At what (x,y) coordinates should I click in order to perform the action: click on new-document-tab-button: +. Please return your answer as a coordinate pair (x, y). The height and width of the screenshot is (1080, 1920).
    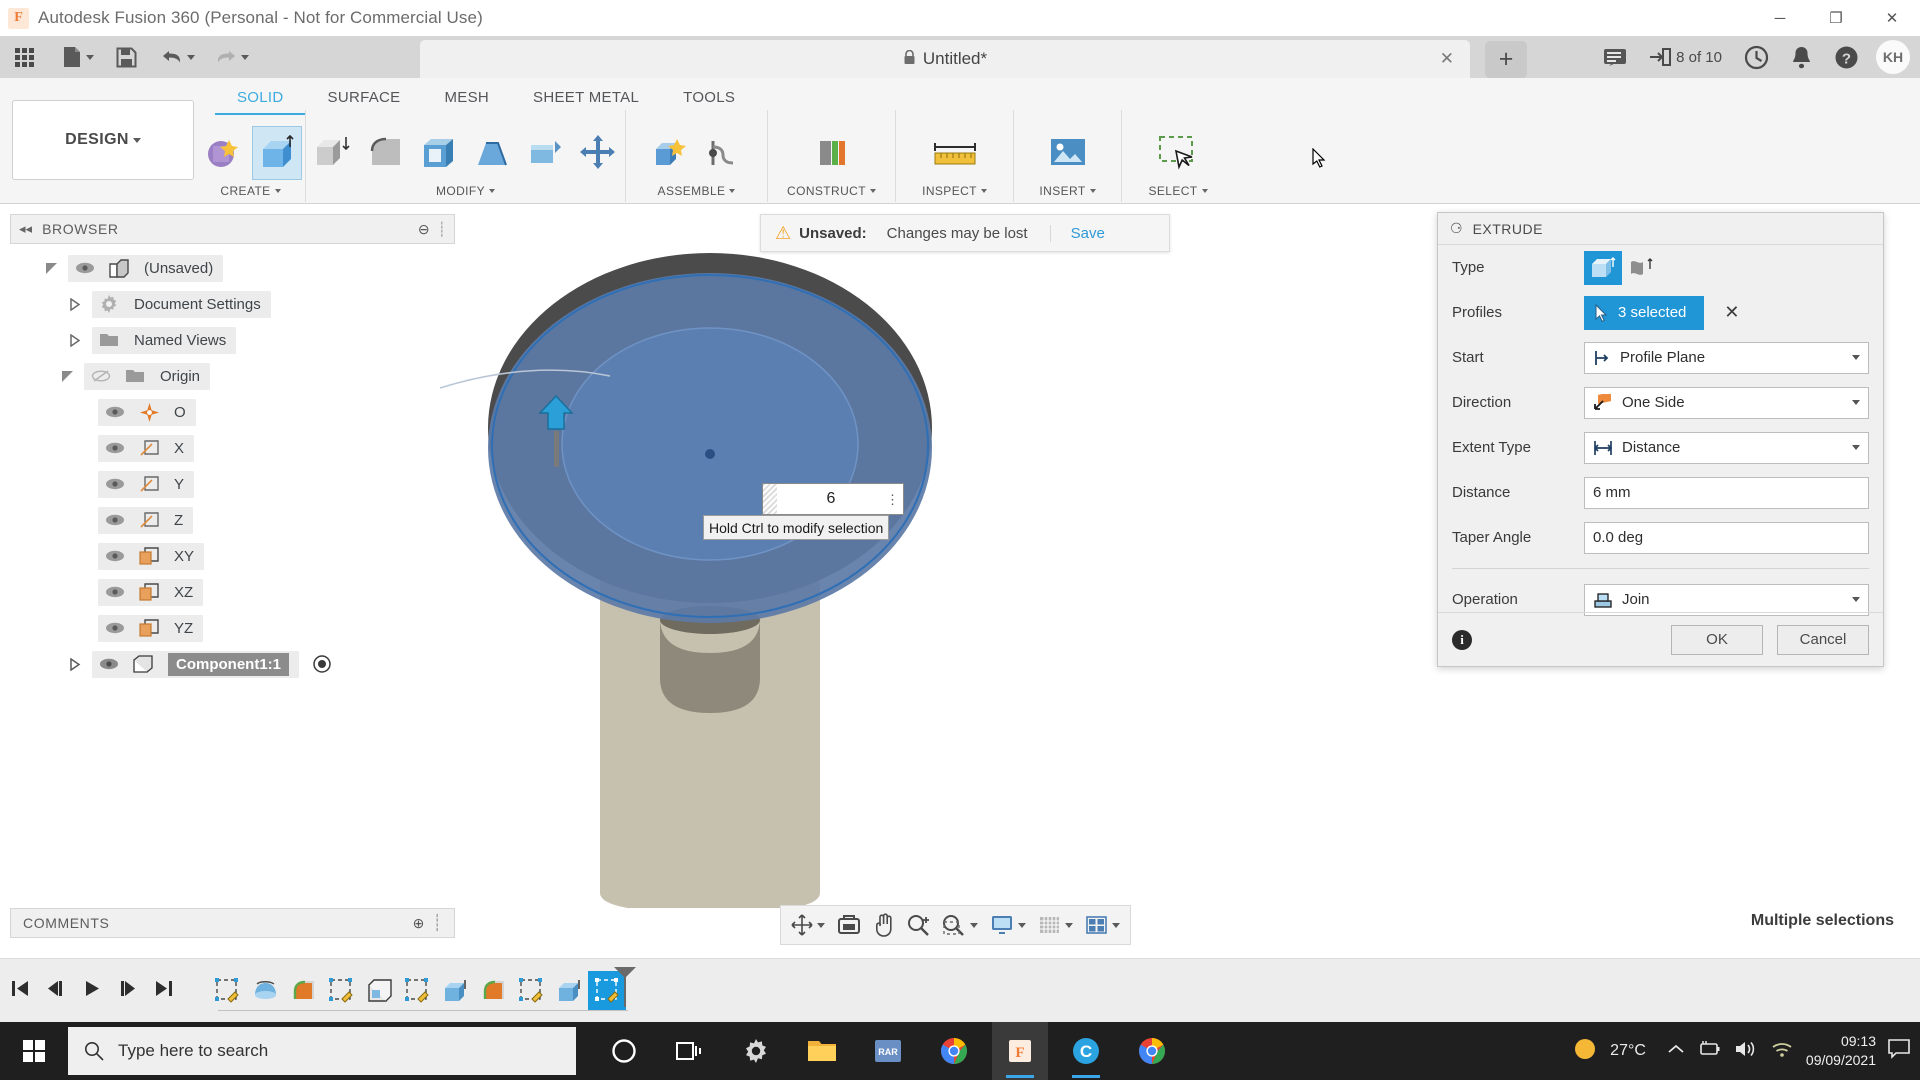
    Looking at the image, I should click on (1506, 59).